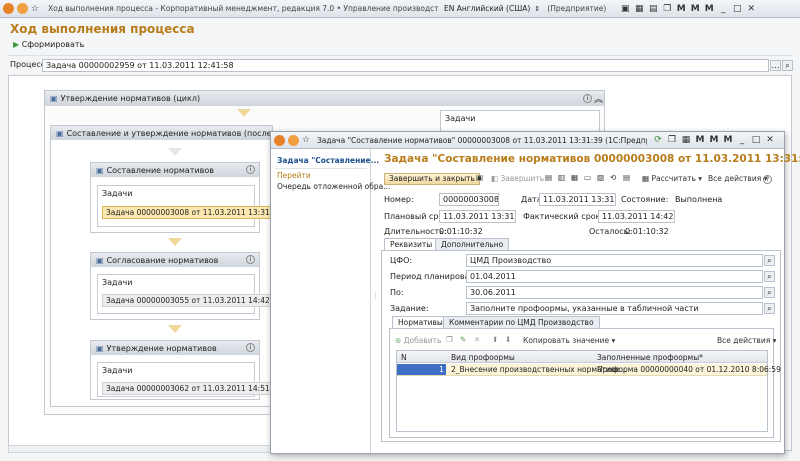 The image size is (800, 461). I want to click on splitter: ⋮, so click(375, 296).